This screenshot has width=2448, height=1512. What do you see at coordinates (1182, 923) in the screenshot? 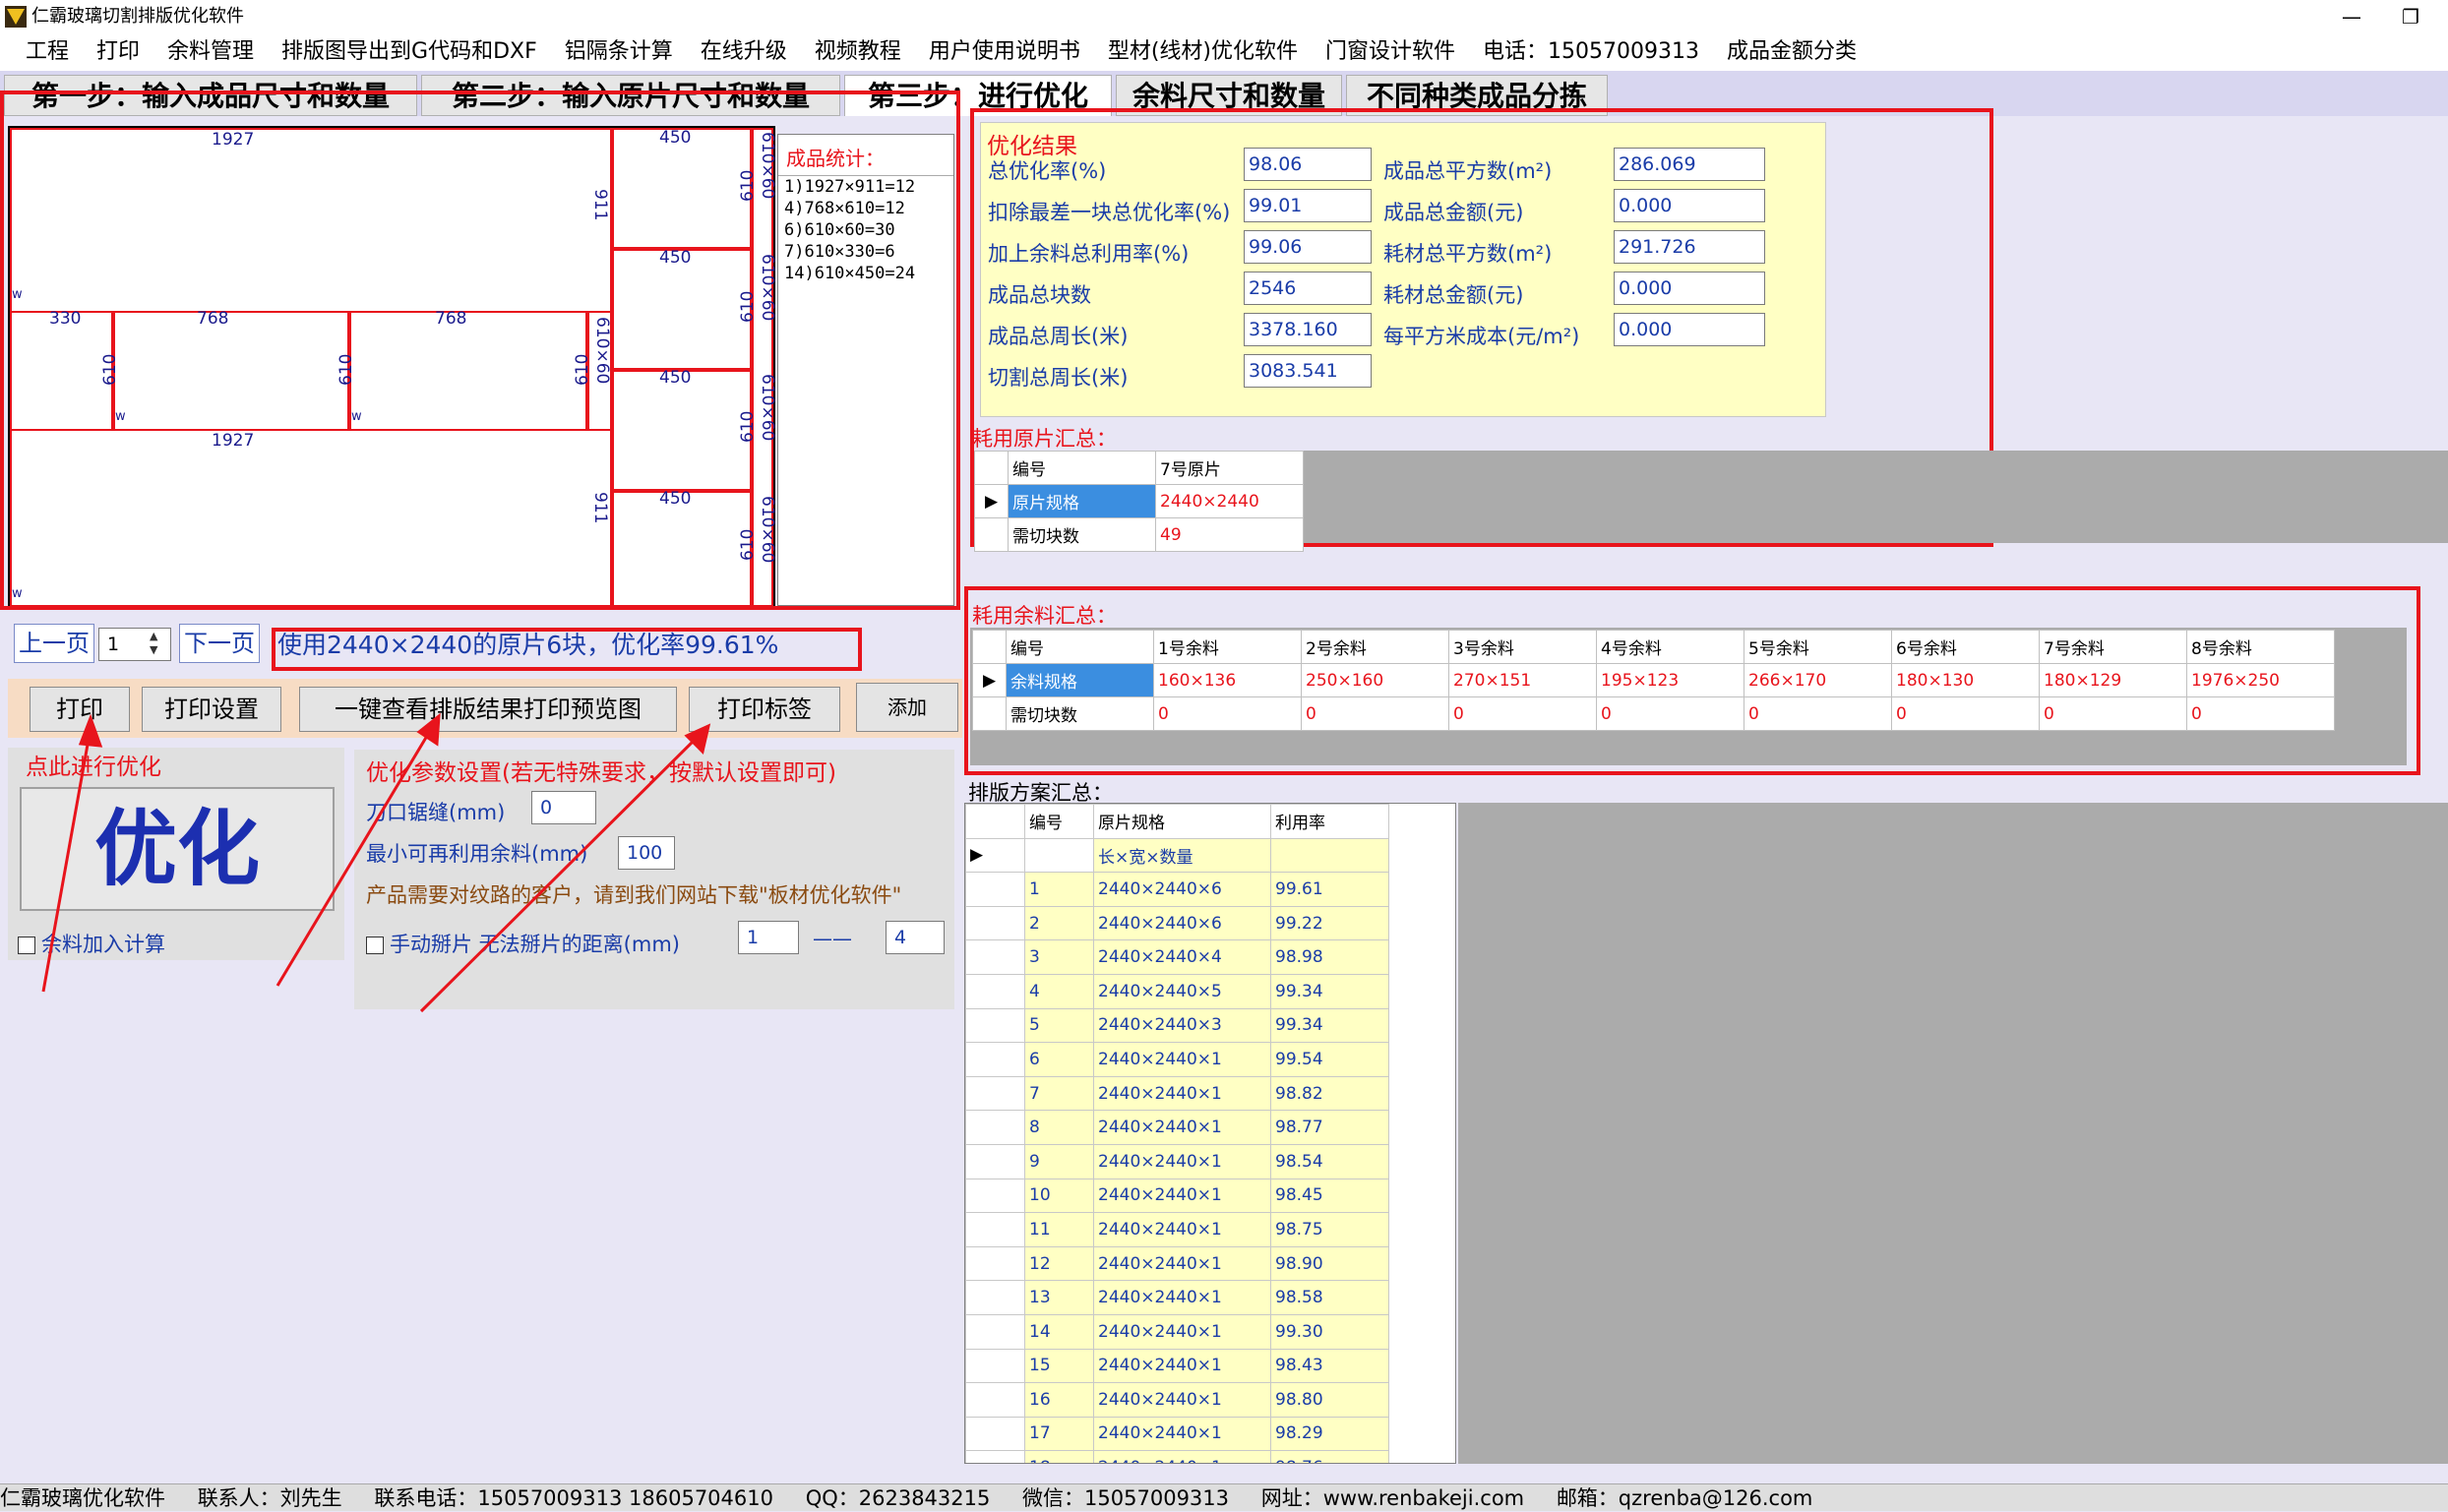
I see `plan-cell: 2440×2440×6` at bounding box center [1182, 923].